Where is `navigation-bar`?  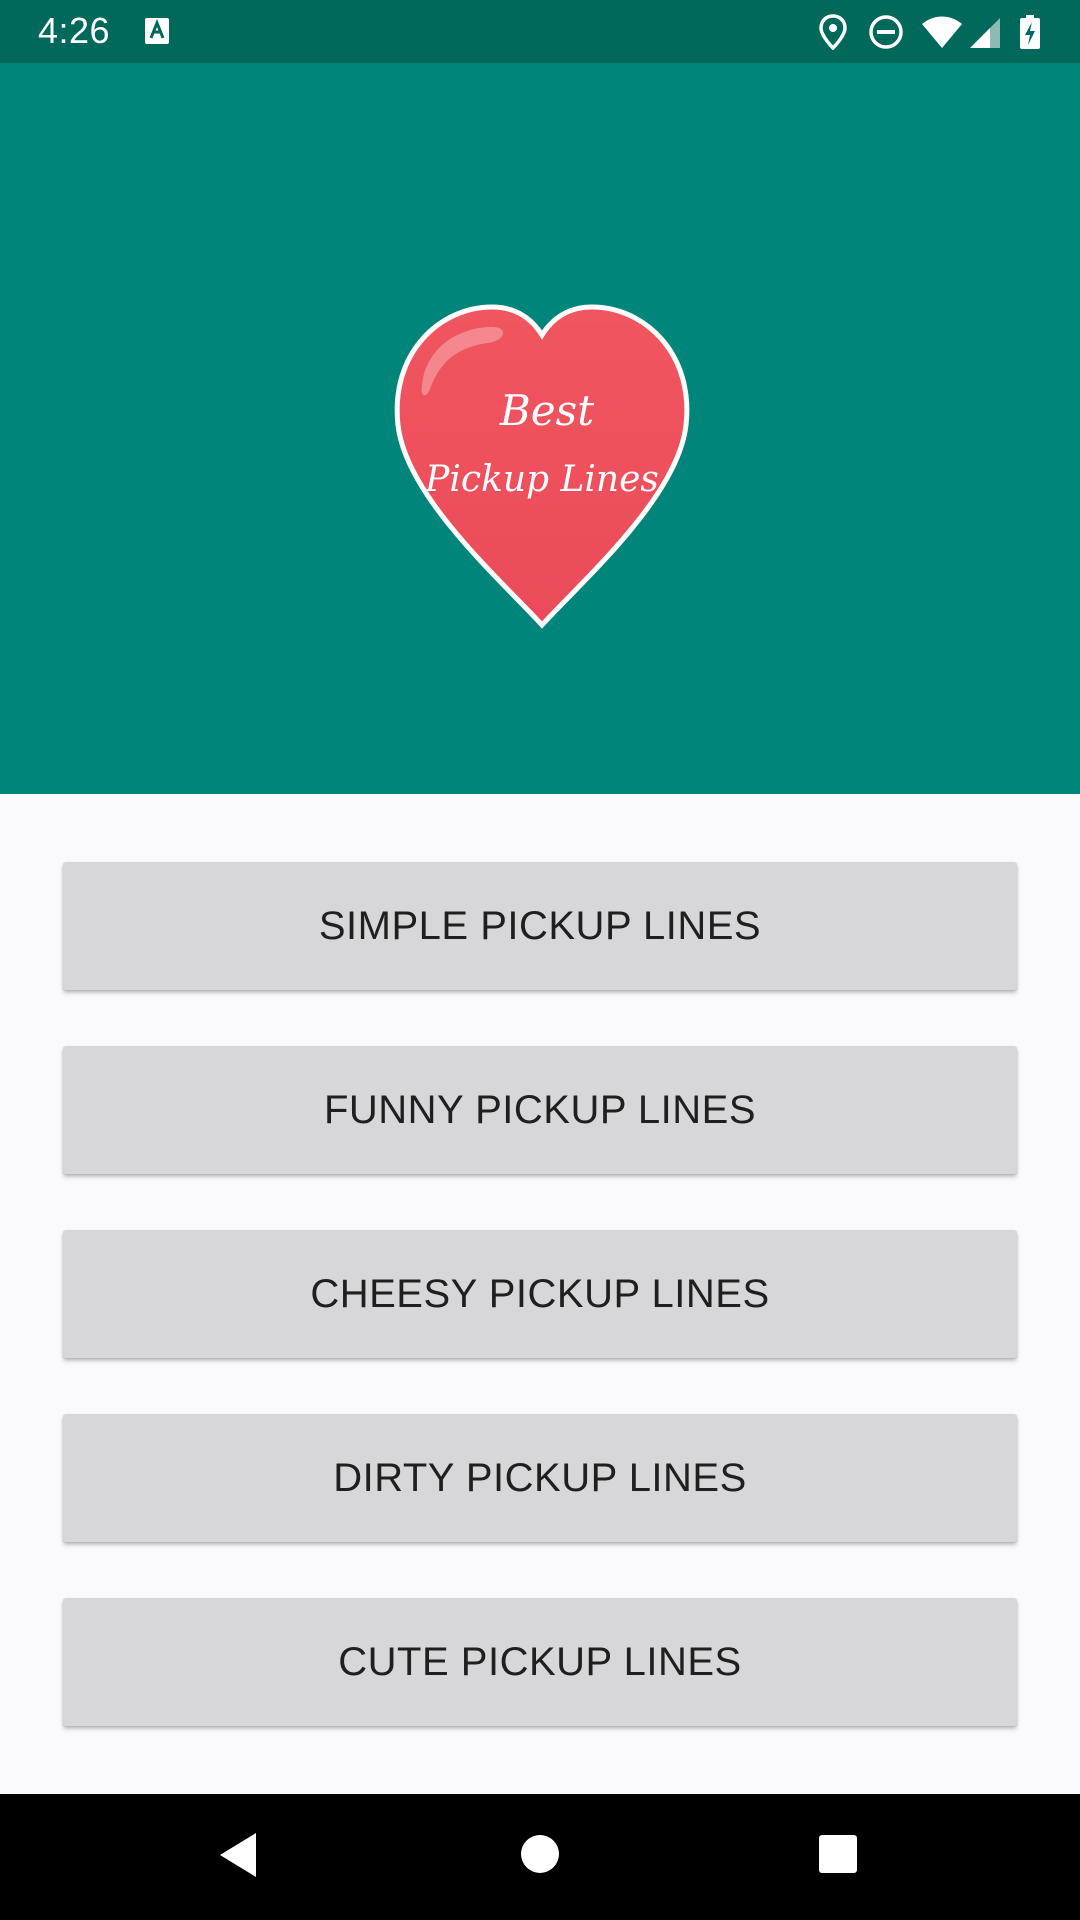 navigation-bar is located at coordinates (540, 1857).